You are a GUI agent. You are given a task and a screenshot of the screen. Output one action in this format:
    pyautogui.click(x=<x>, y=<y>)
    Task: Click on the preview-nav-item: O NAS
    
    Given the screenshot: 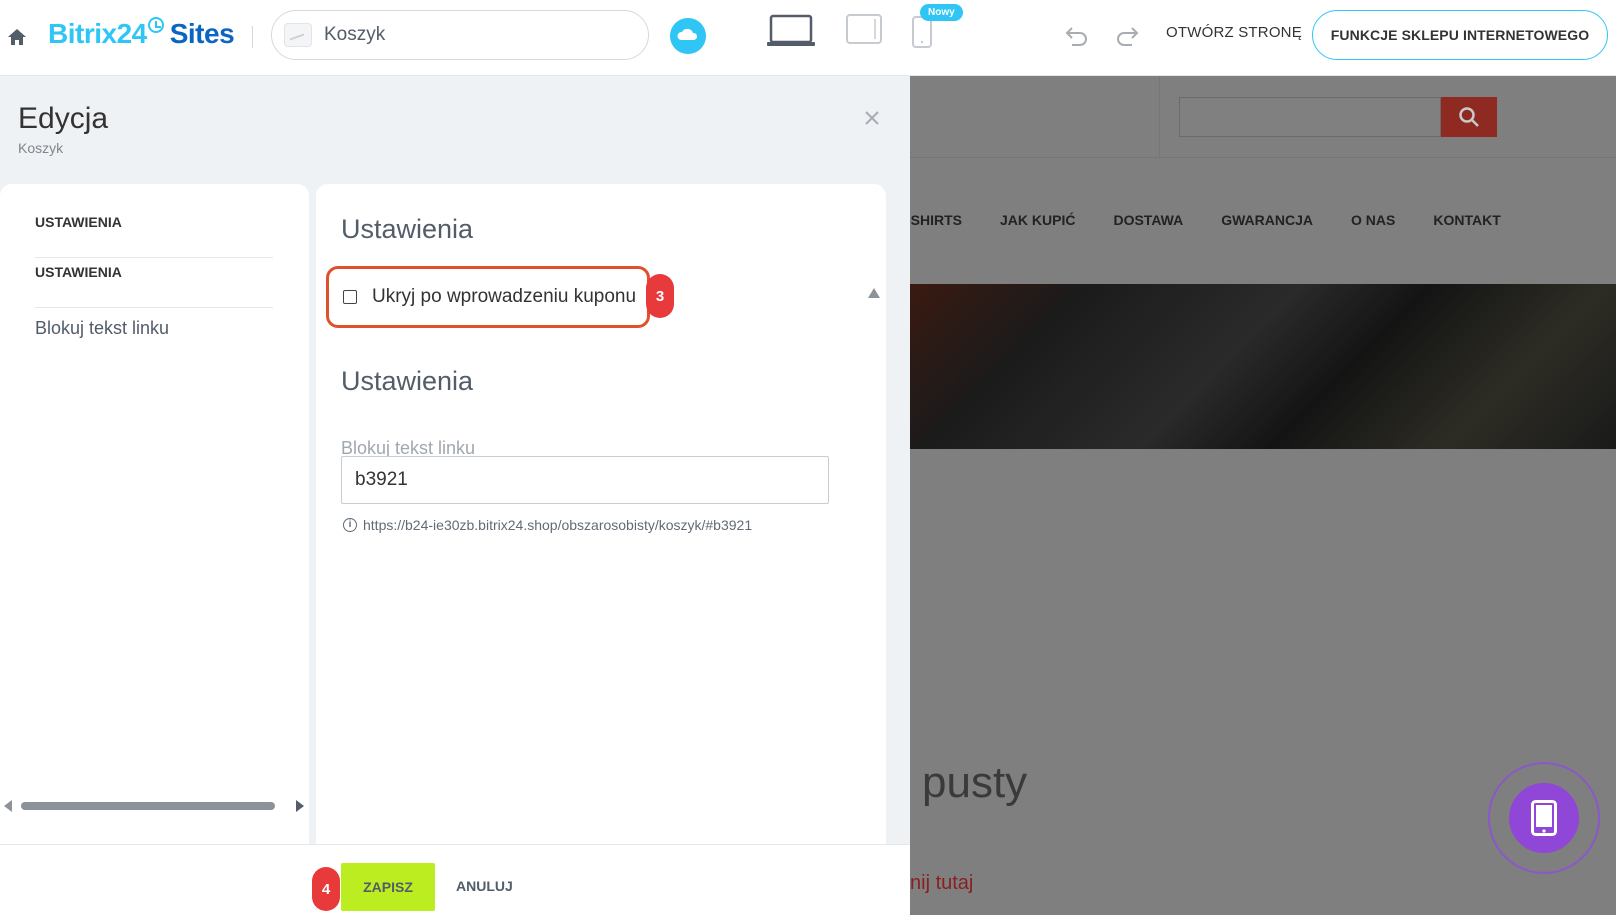 What is the action you would take?
    pyautogui.click(x=1373, y=220)
    